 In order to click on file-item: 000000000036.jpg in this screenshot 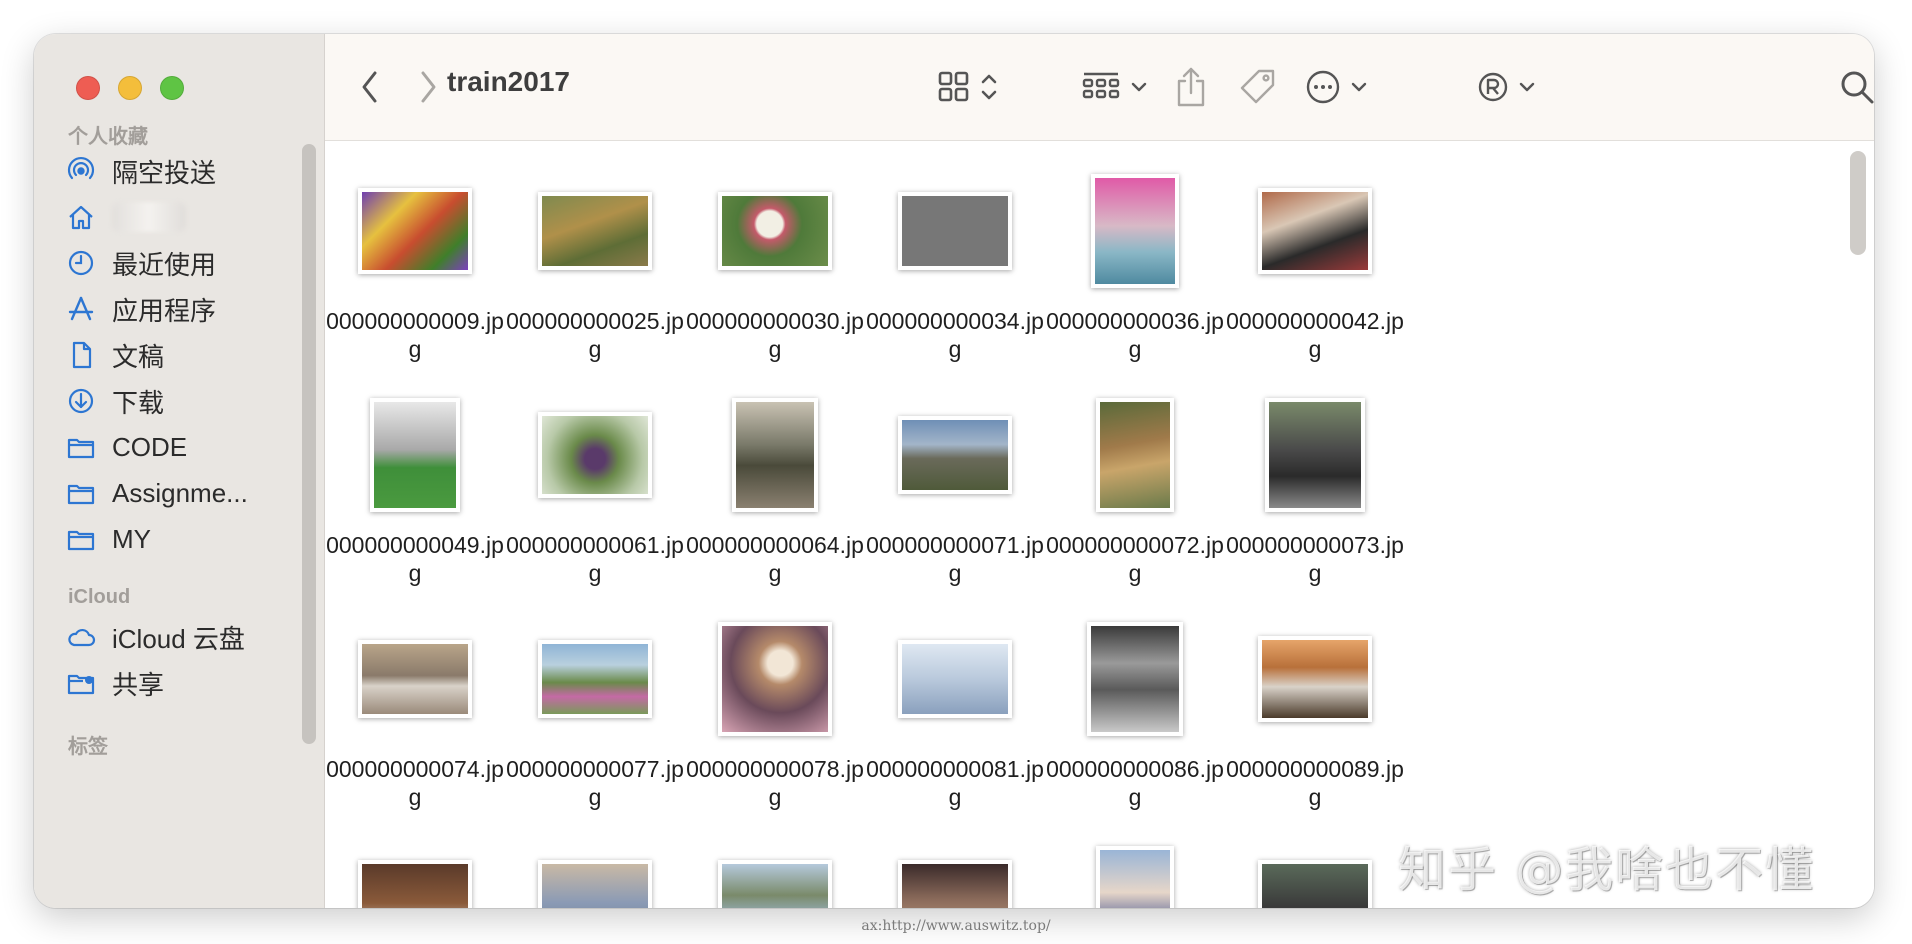, I will do `click(1135, 267)`.